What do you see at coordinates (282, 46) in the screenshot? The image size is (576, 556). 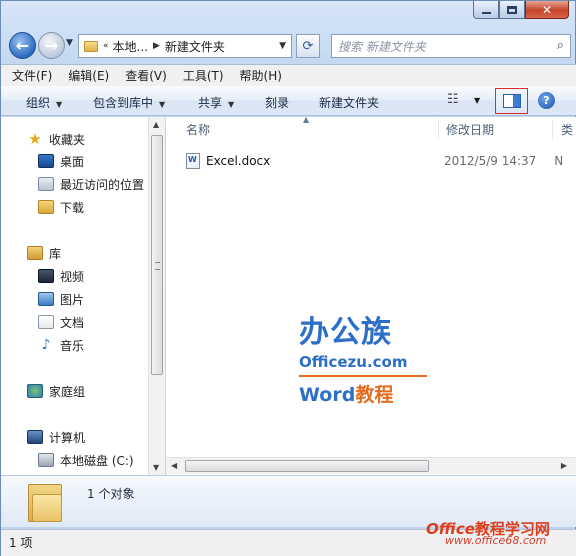 I see `address-dropdown-icon: ▼` at bounding box center [282, 46].